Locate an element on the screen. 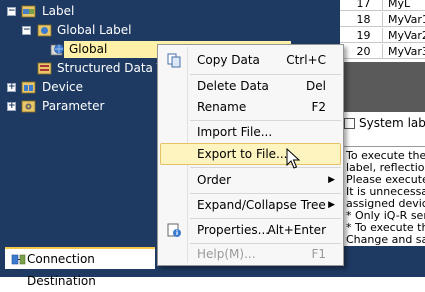 The height and width of the screenshot is (292, 425). menu-item-order: Order ▶ is located at coordinates (250, 180).